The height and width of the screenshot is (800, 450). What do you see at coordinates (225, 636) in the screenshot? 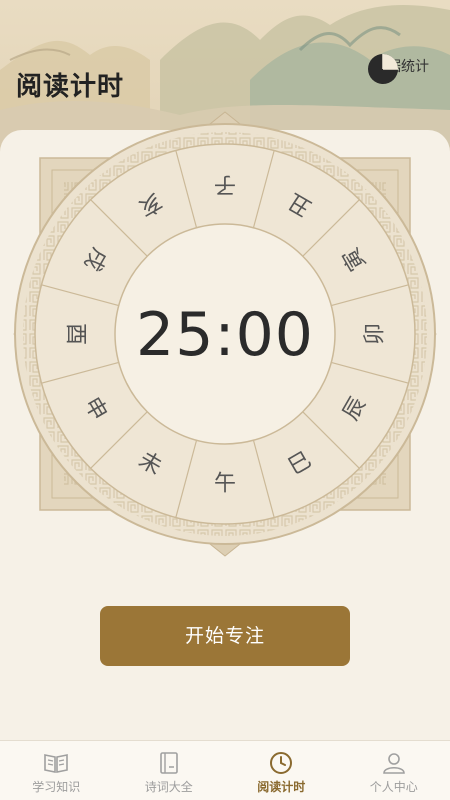
I see `start-focus-button: 开始专注` at bounding box center [225, 636].